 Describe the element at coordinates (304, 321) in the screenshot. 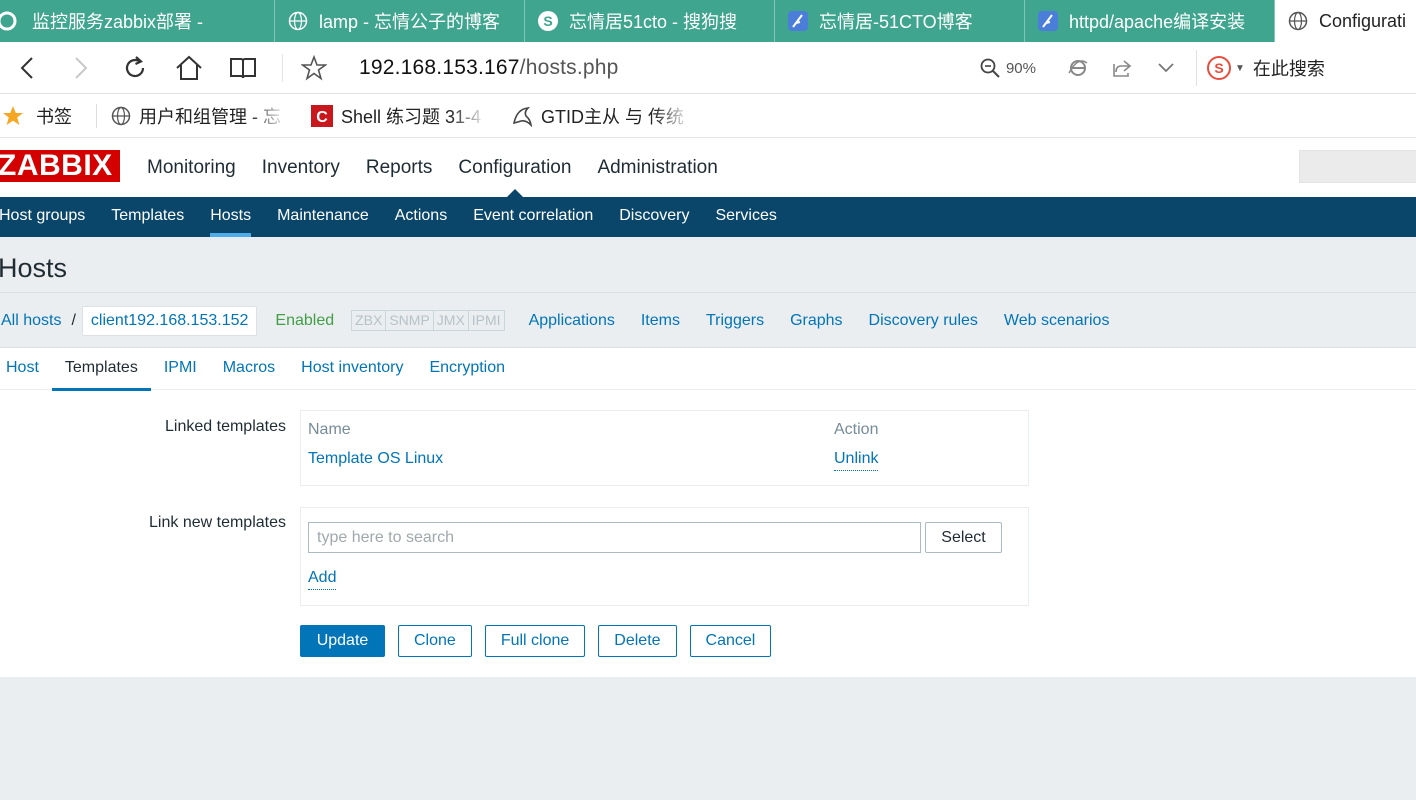

I see `host-status-enabled: Enabled` at that location.